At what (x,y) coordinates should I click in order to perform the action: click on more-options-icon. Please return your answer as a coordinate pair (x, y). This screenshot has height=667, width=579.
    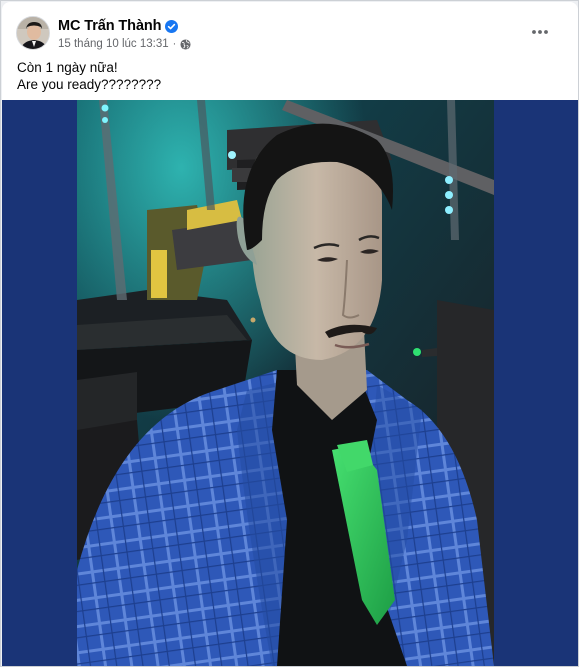
    Looking at the image, I should click on (540, 32).